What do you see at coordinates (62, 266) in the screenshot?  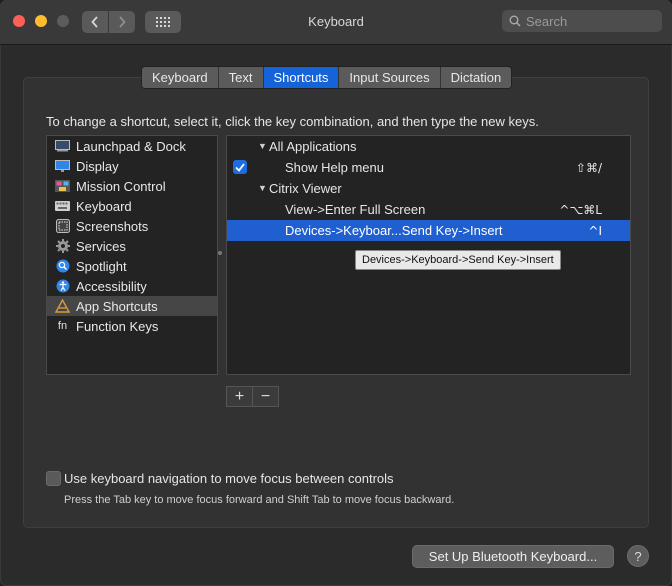 I see `spotlight-icon` at bounding box center [62, 266].